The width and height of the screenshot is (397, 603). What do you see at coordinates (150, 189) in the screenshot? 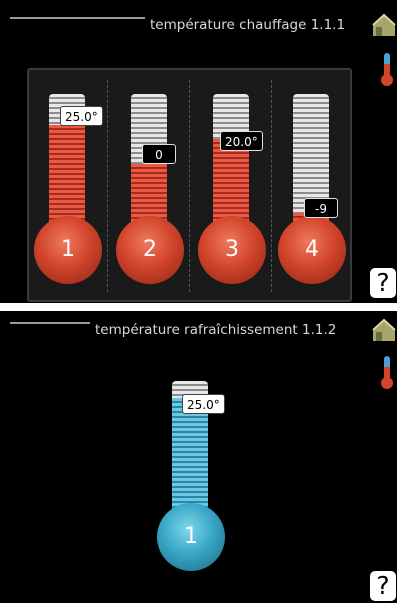
I see `thermometer-zone-2: 2 0` at bounding box center [150, 189].